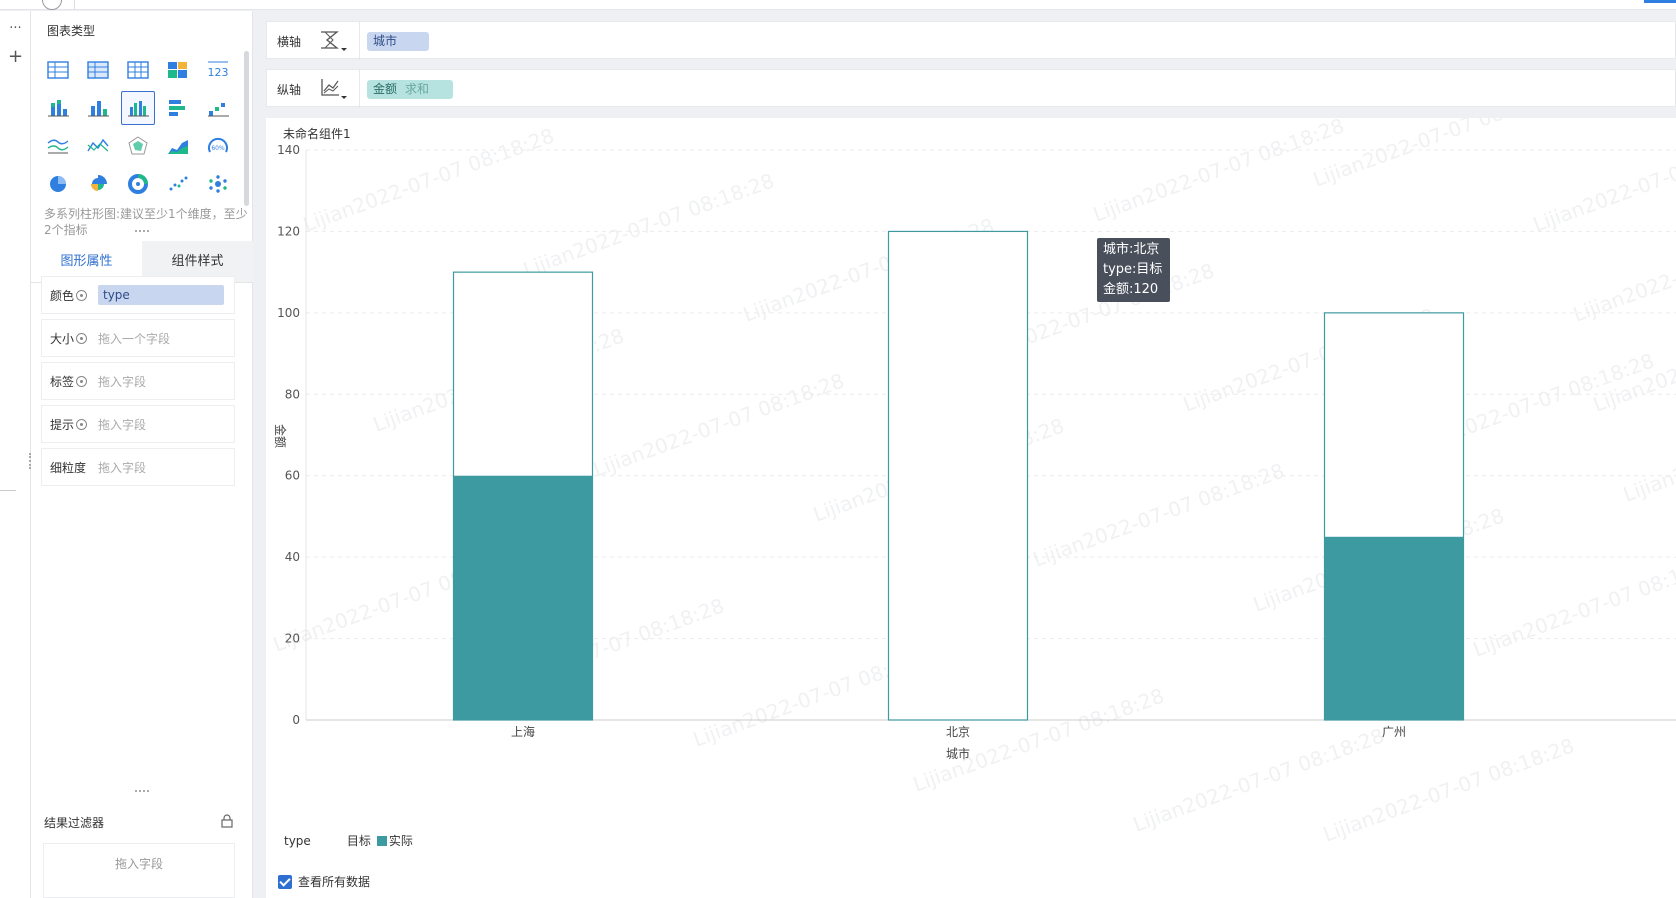  Describe the element at coordinates (138, 184) in the screenshot. I see `ring-pie-icon` at that location.